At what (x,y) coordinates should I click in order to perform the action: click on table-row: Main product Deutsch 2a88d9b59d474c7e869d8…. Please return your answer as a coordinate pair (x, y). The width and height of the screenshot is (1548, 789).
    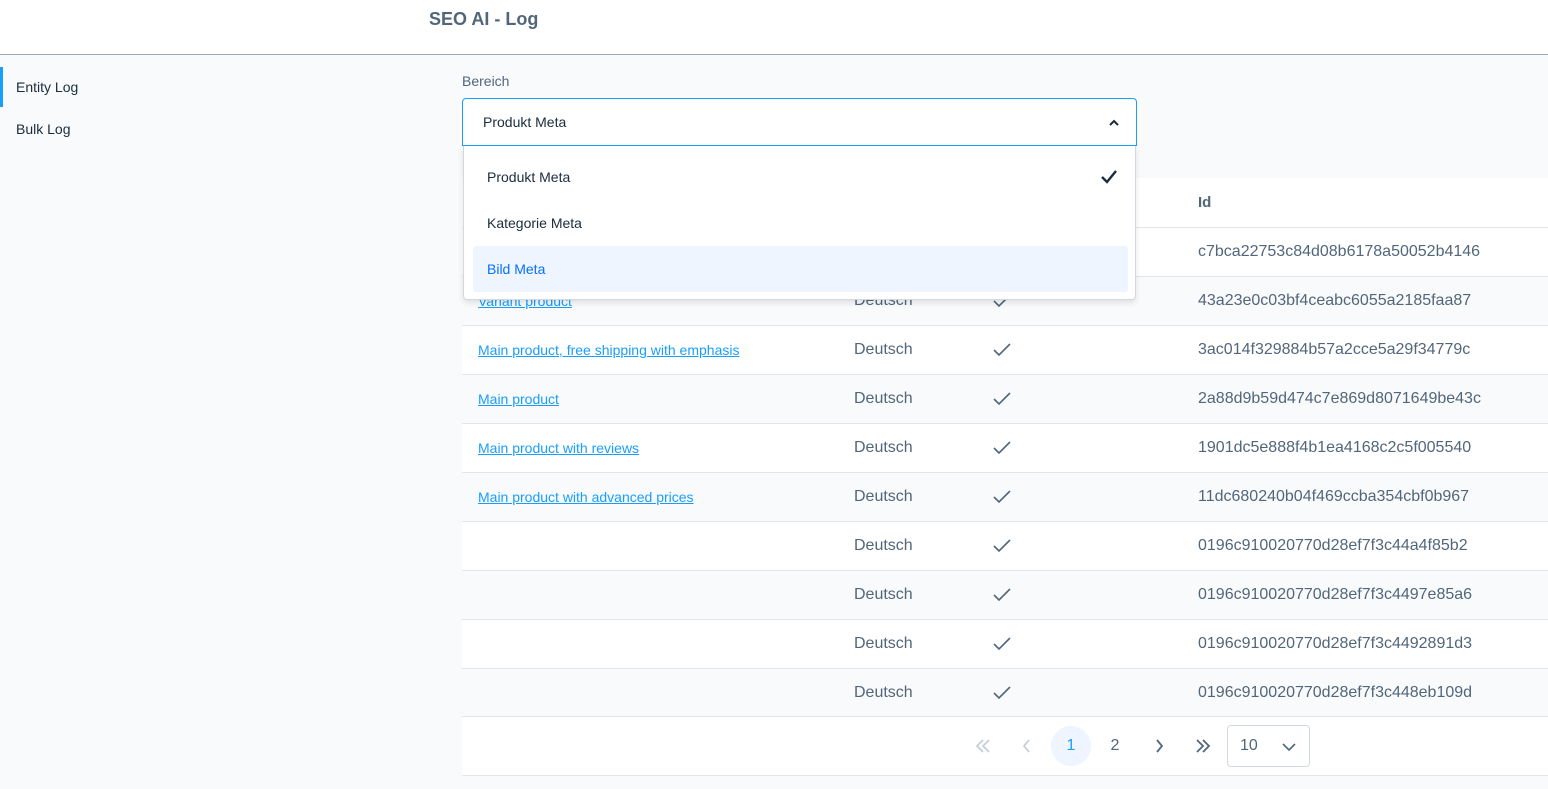
    Looking at the image, I should click on (1005, 398).